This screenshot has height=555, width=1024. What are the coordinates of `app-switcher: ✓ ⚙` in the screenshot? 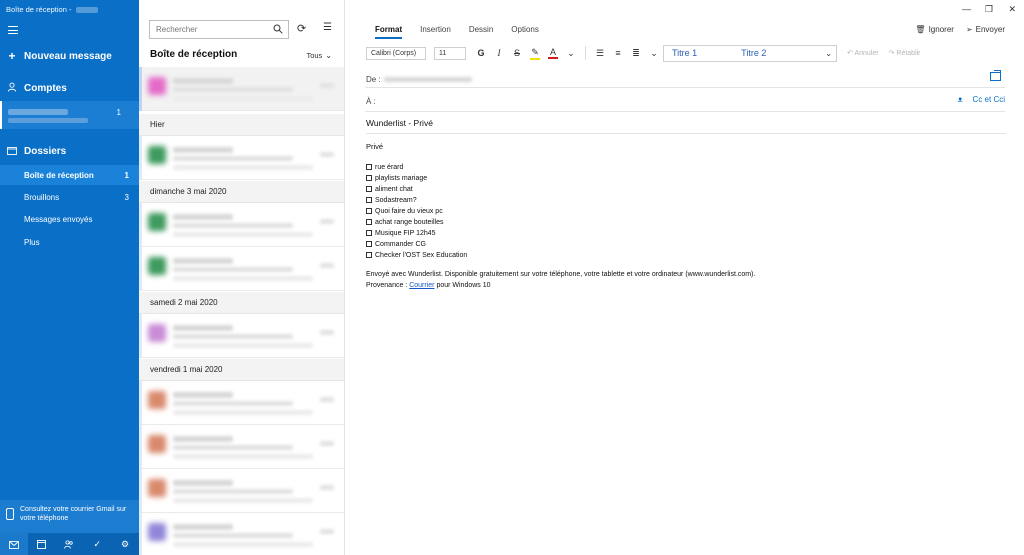 It's located at (69, 544).